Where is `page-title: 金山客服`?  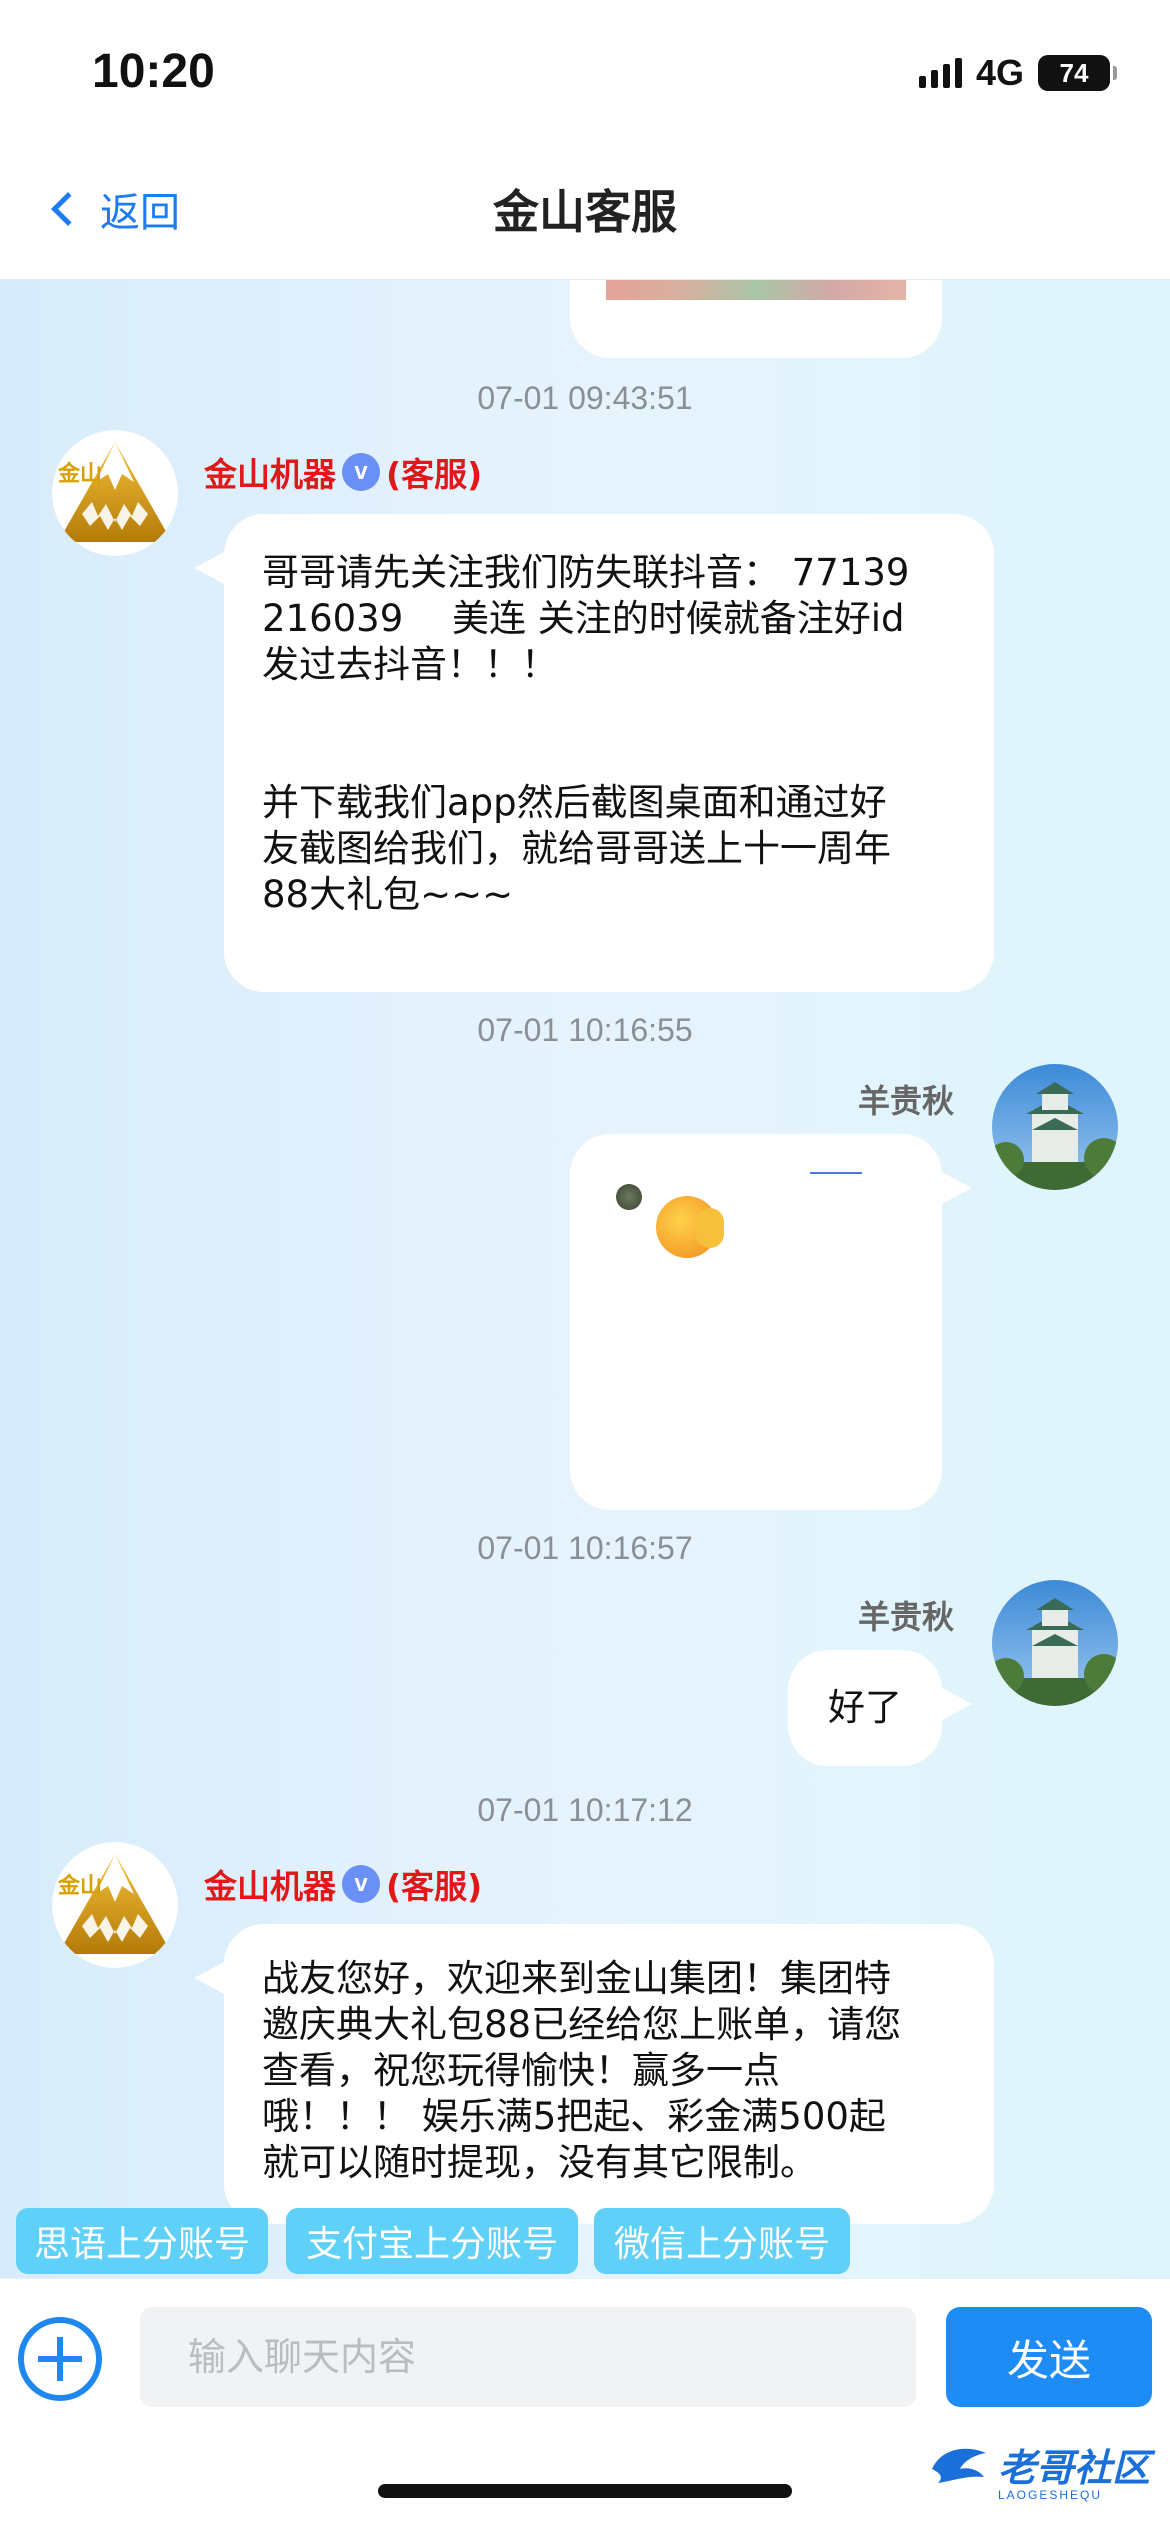
page-title: 金山客服 is located at coordinates (585, 212).